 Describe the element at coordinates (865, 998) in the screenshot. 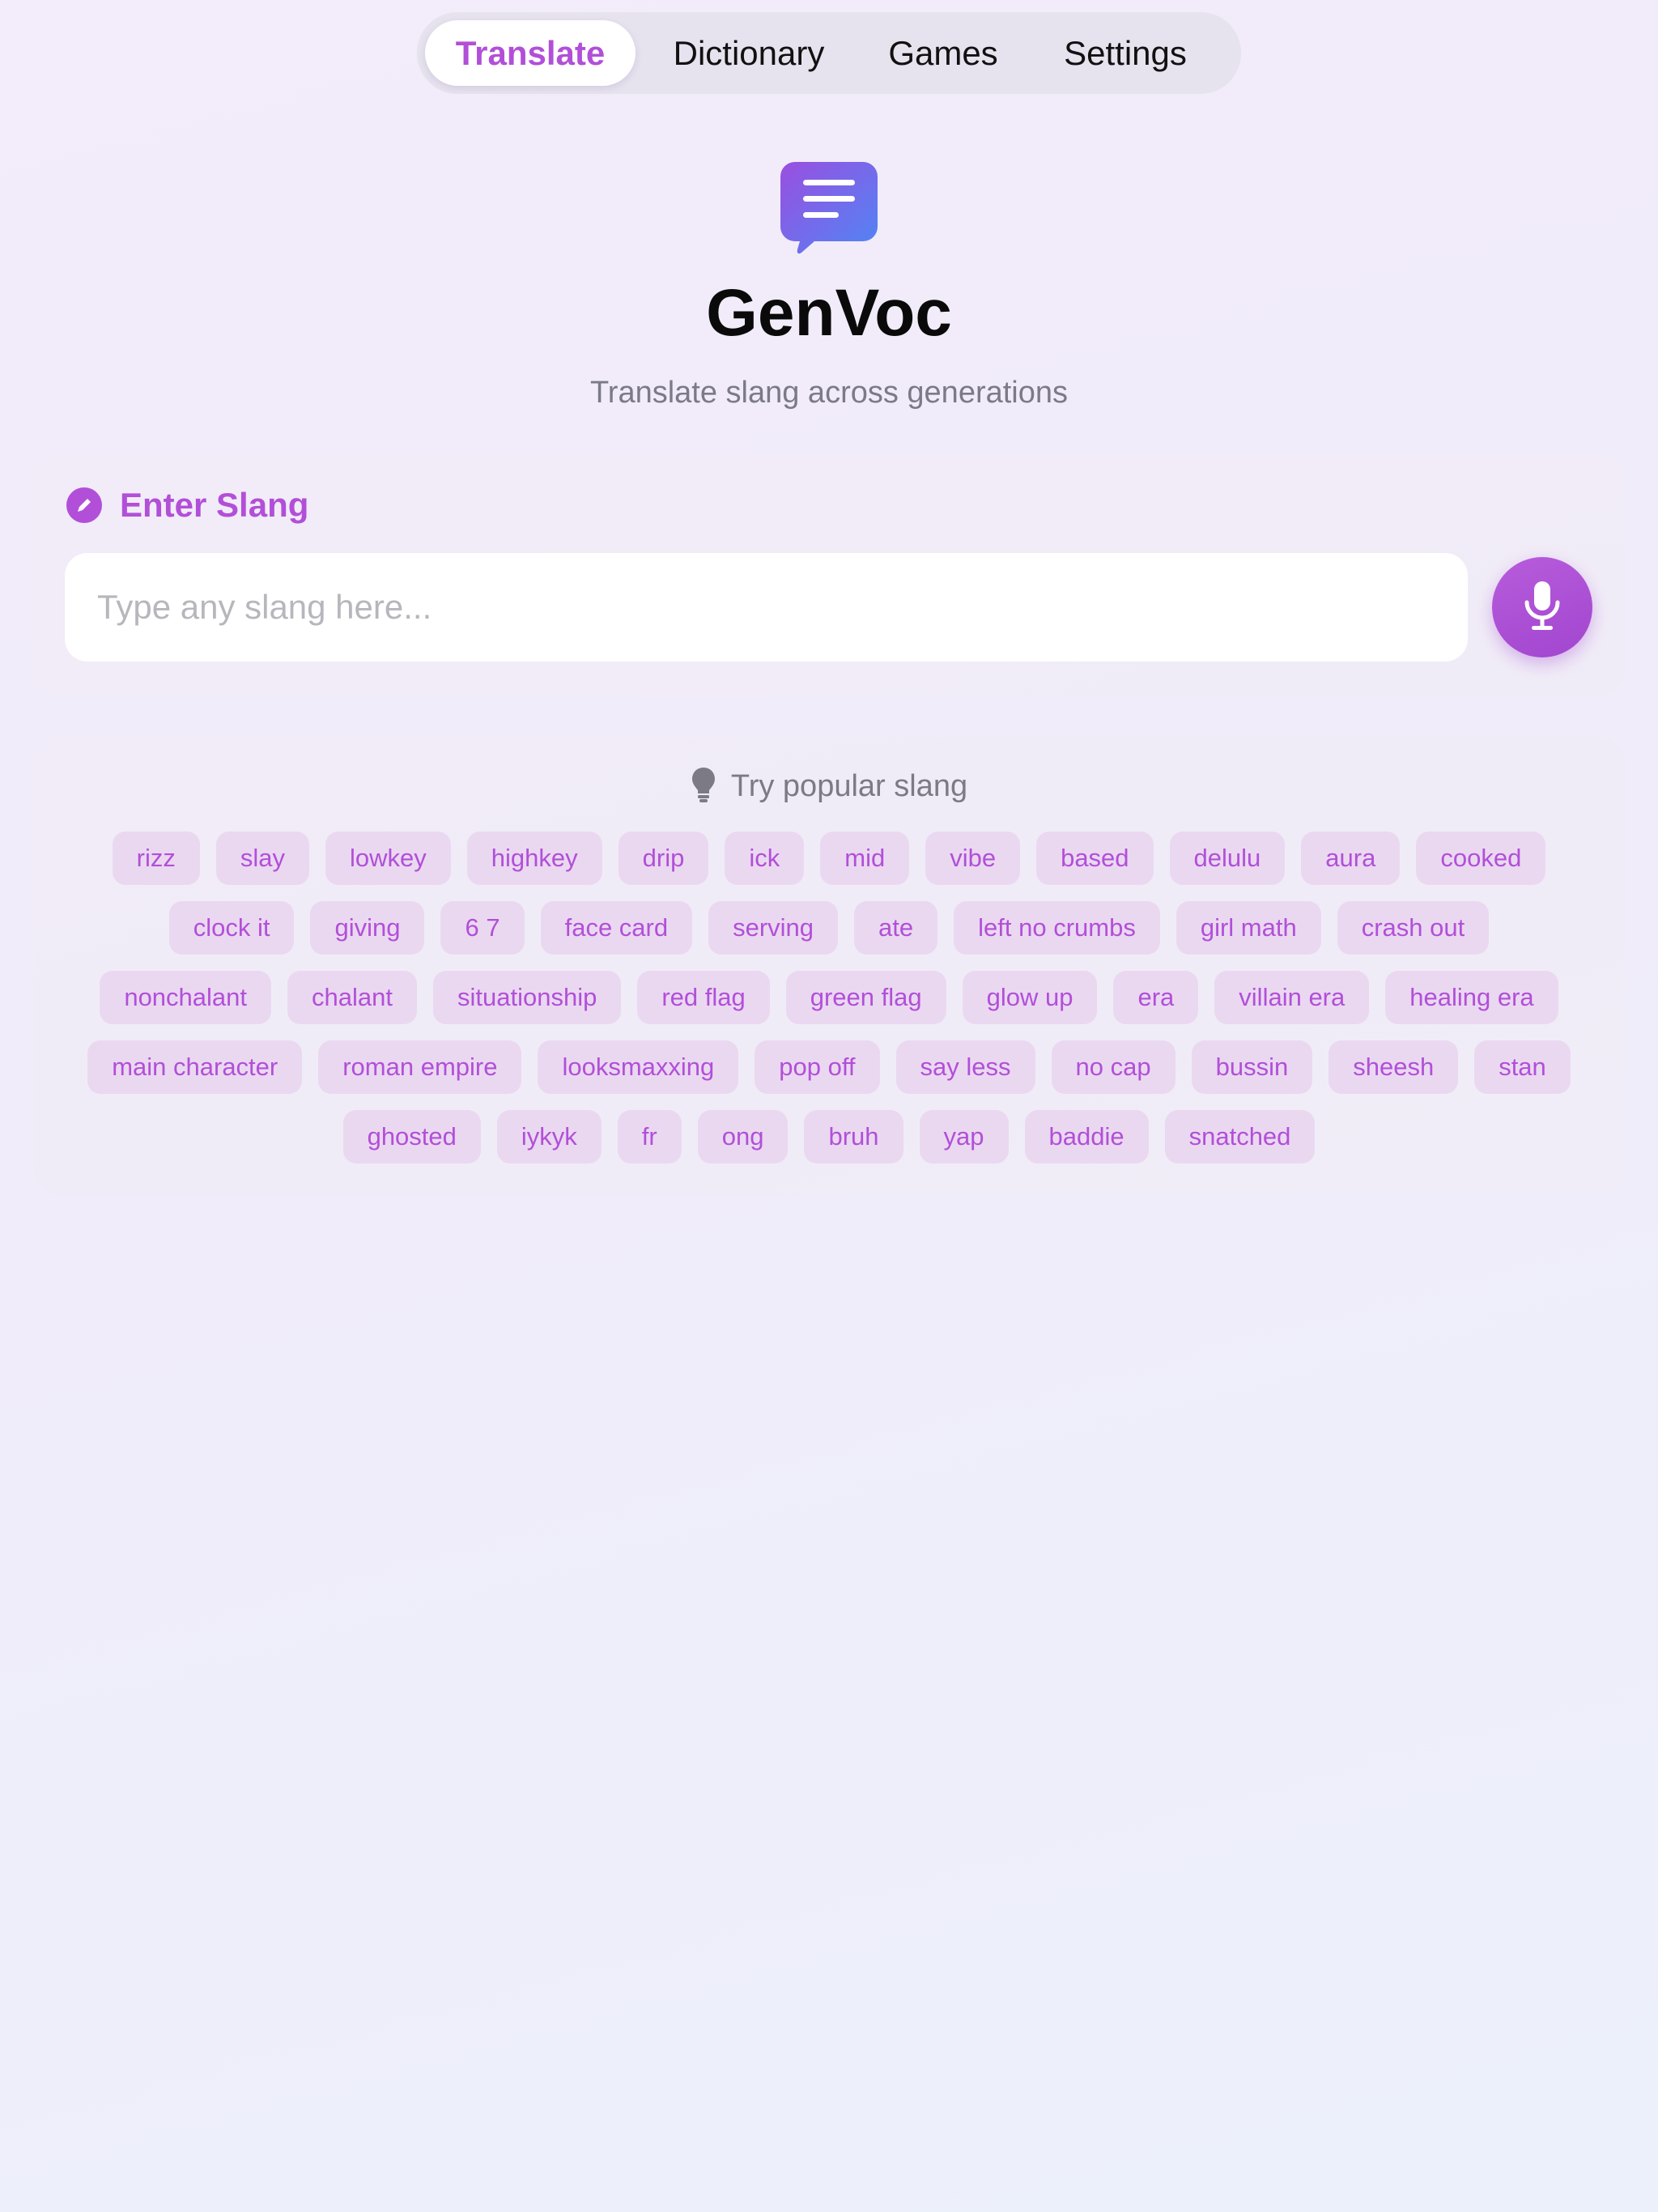

I see `slang-chip: green flag` at that location.